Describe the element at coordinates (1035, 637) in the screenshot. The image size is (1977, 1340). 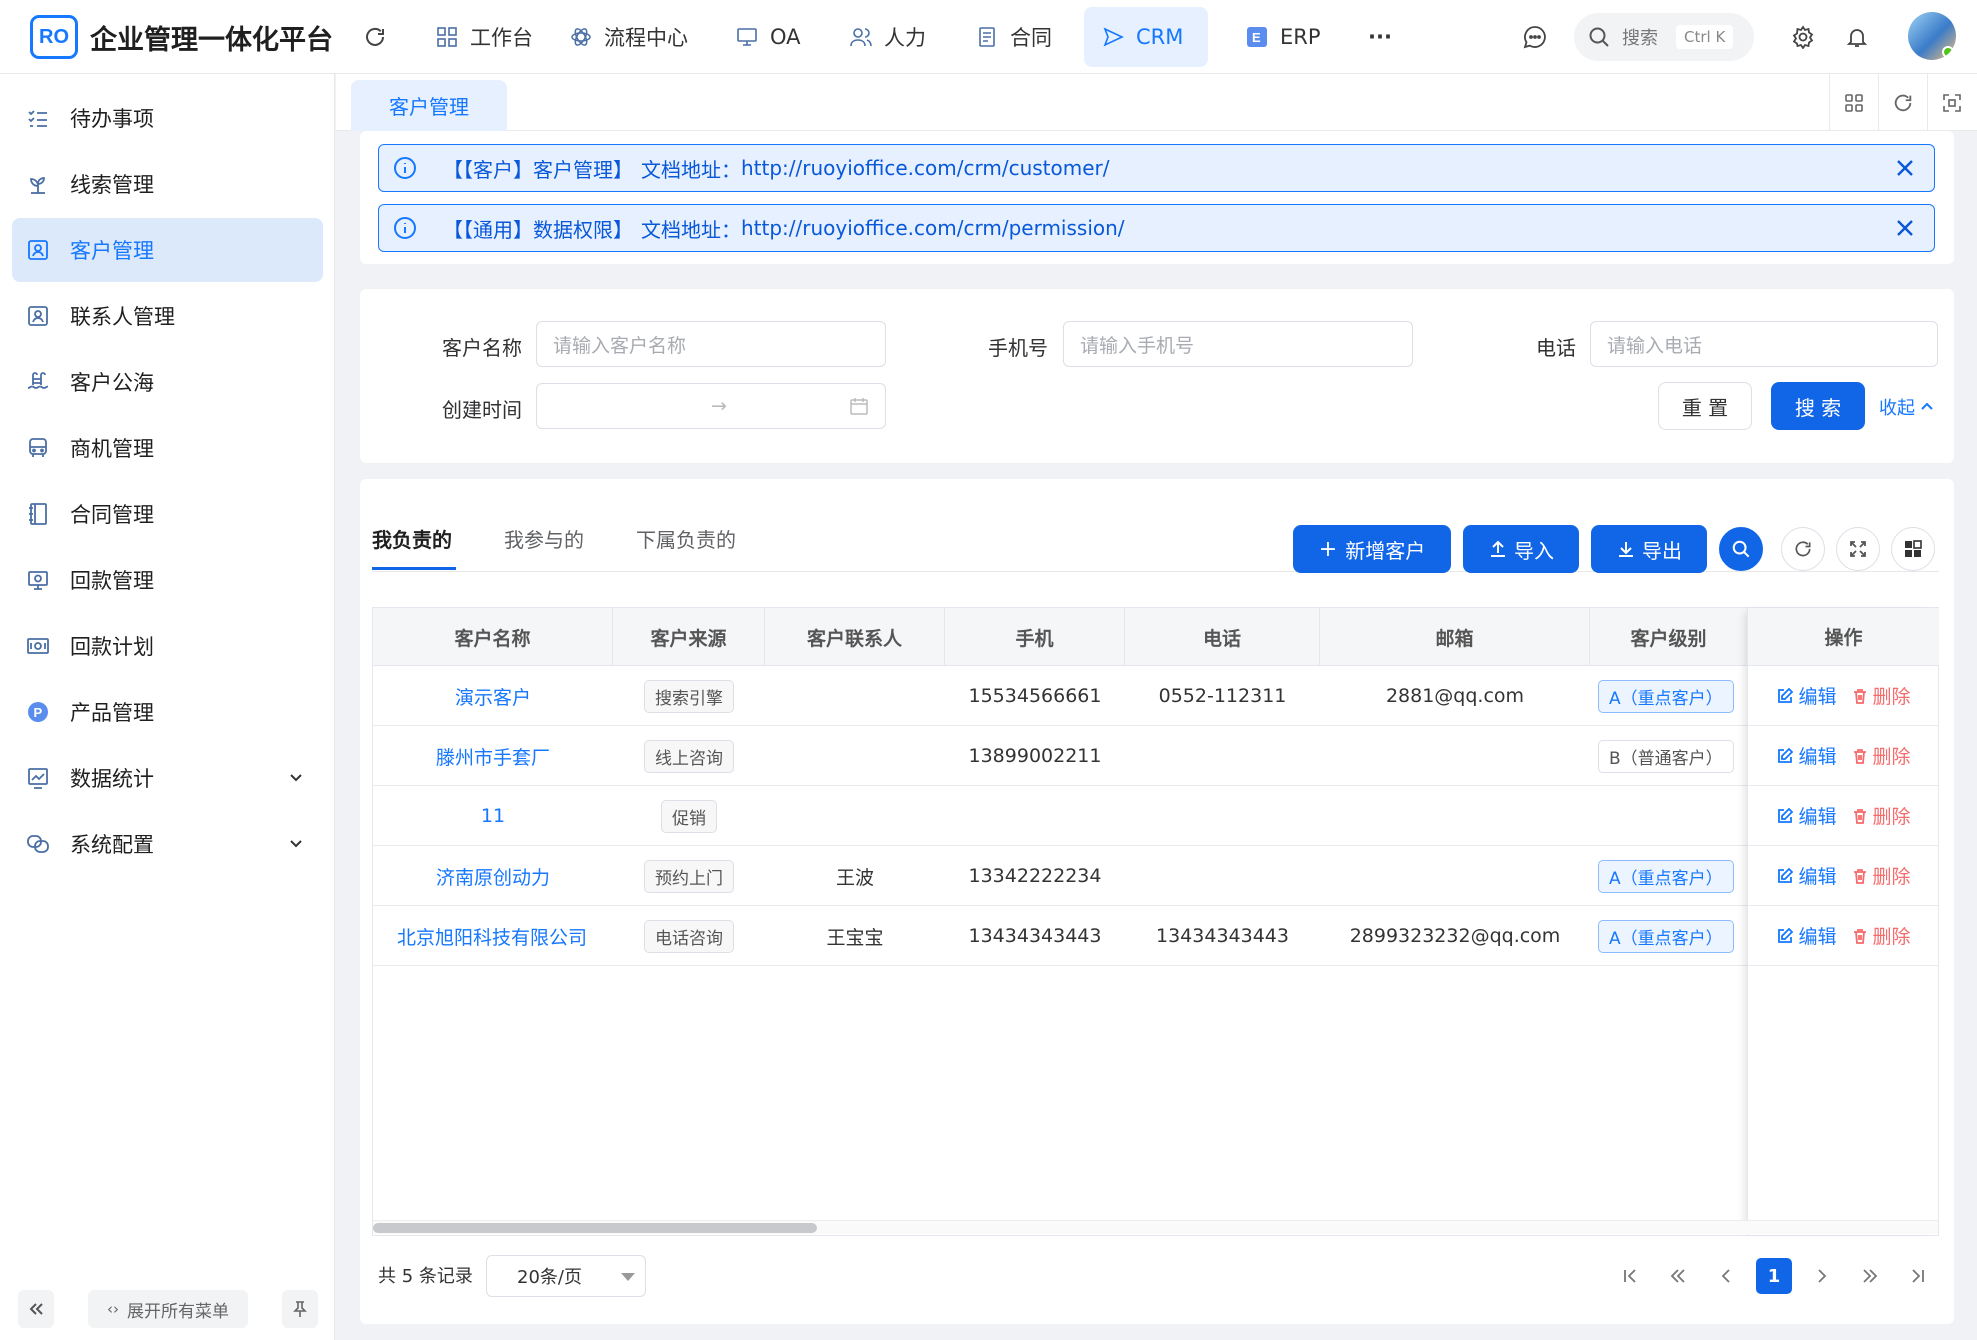
I see `column-header-mobile: 手机` at that location.